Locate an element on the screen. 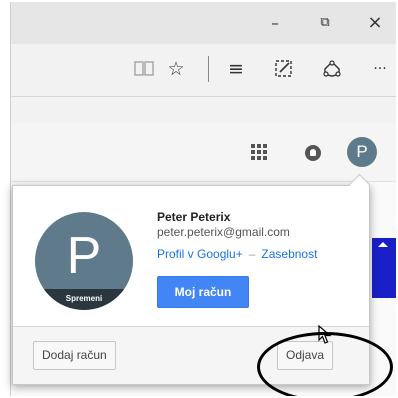 This screenshot has height=398, width=398. favorites-star-icon: ☆ is located at coordinates (176, 69).